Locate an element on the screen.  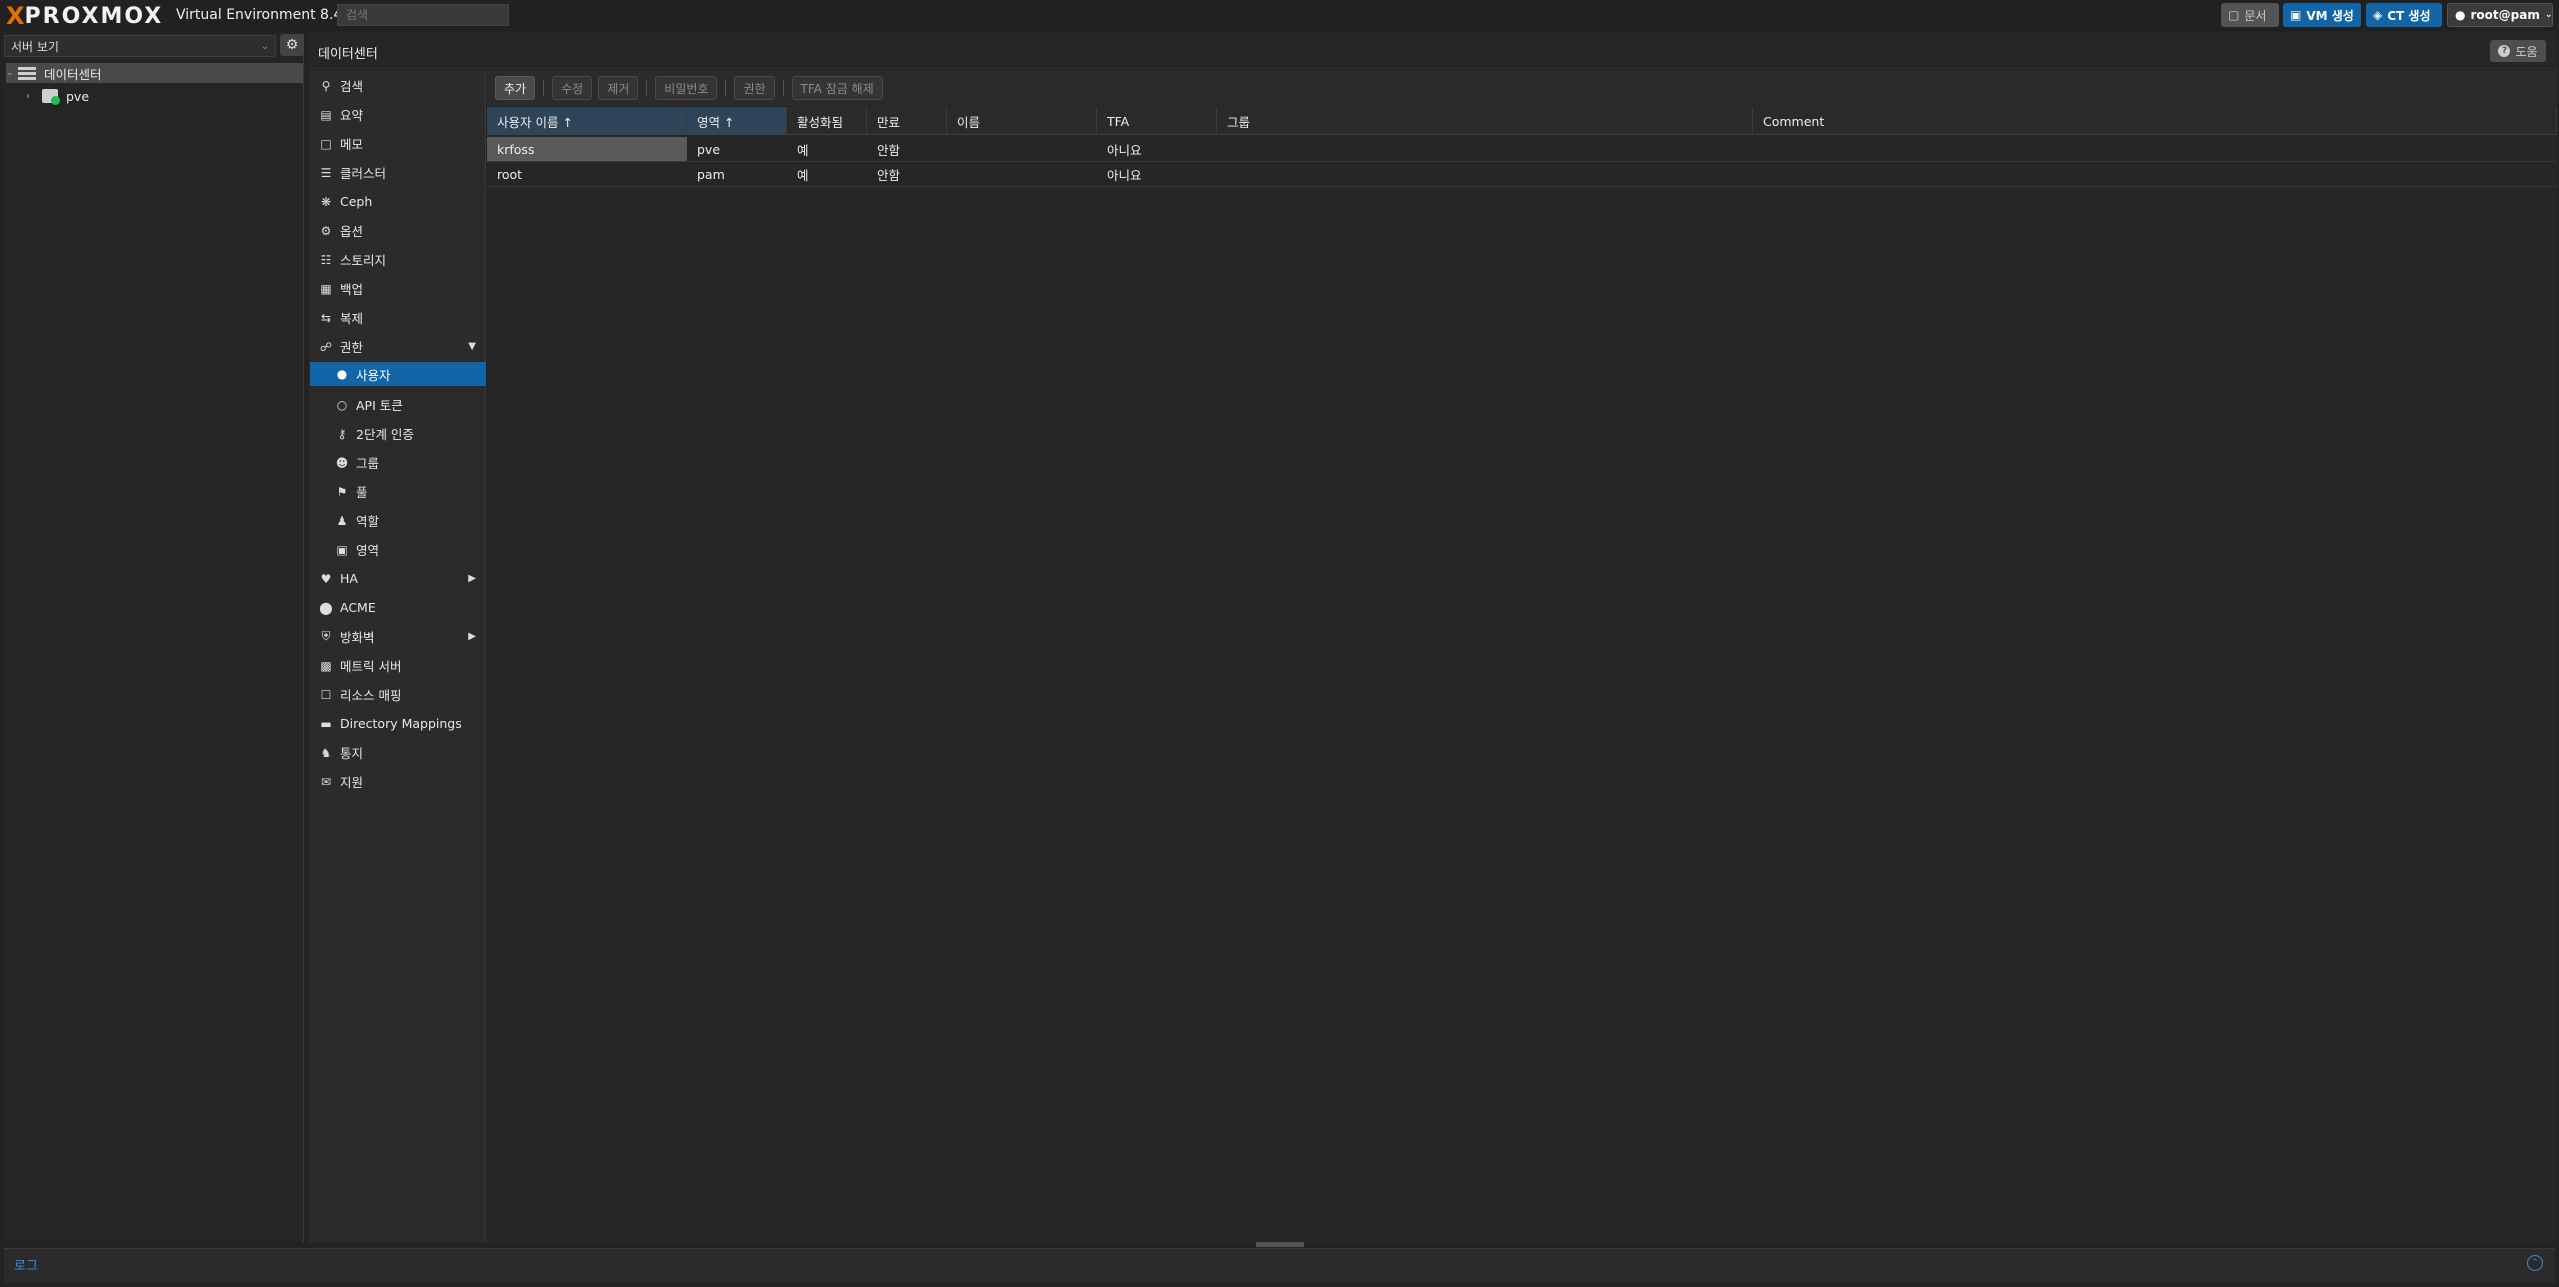
logo-x-mark: X is located at coordinates (15, 16).